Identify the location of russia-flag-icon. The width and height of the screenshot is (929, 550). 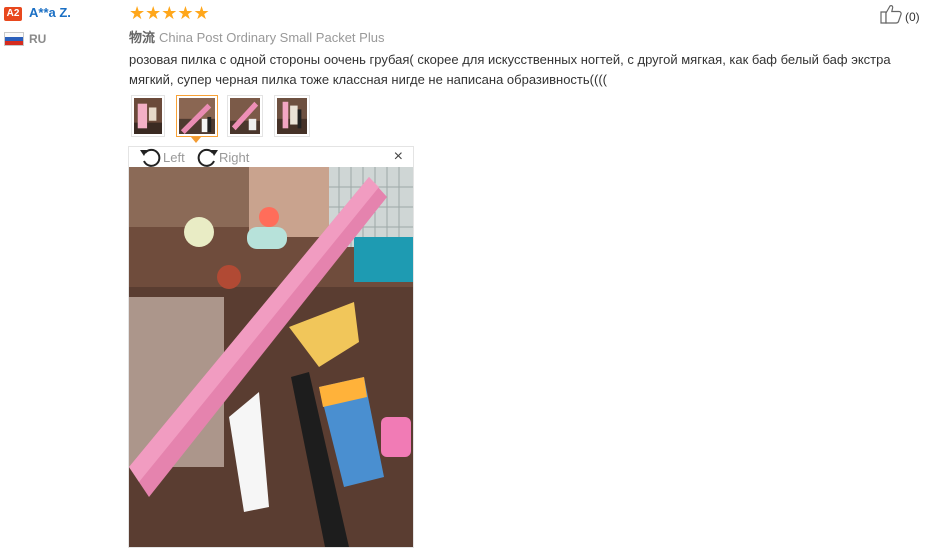
(14, 39).